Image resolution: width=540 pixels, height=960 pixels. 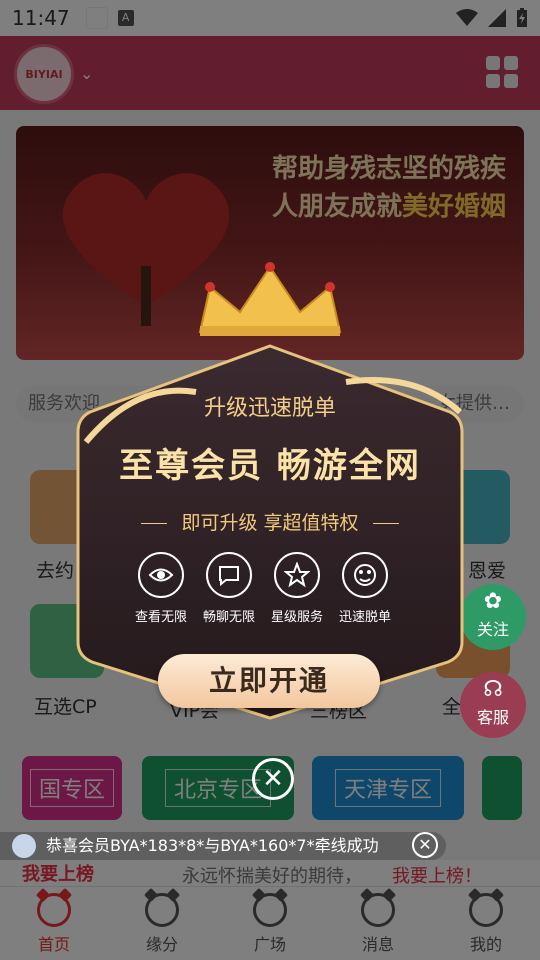 I want to click on eye-icon, so click(x=161, y=575).